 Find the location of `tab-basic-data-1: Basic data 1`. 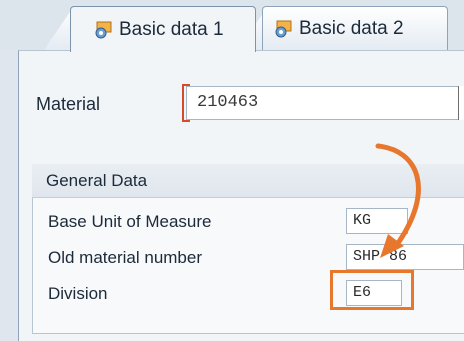

tab-basic-data-1: Basic data 1 is located at coordinates (163, 29).